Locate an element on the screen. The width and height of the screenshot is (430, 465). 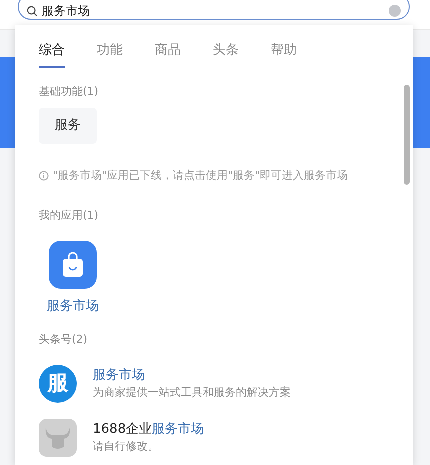
account-description: 请自行修改。 is located at coordinates (126, 447).